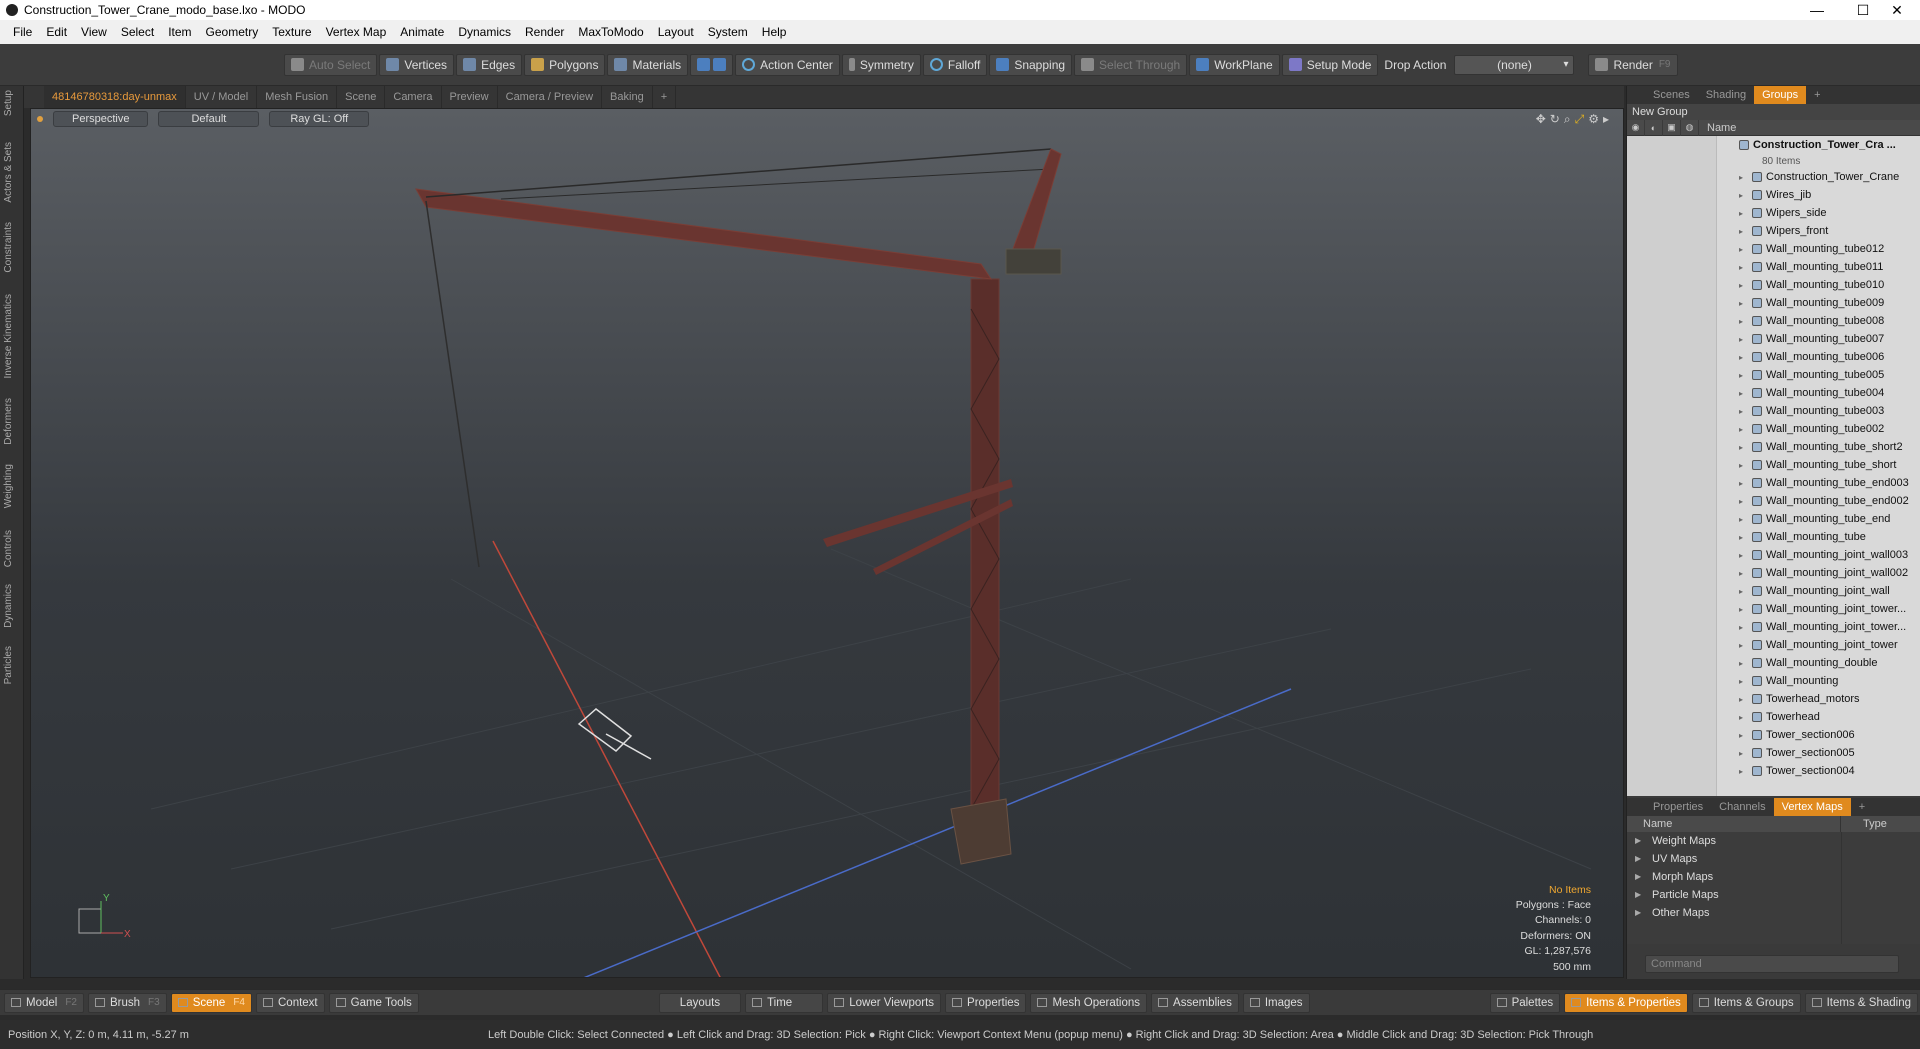  What do you see at coordinates (1555, 119) in the screenshot?
I see `rotate-icon: ↻` at bounding box center [1555, 119].